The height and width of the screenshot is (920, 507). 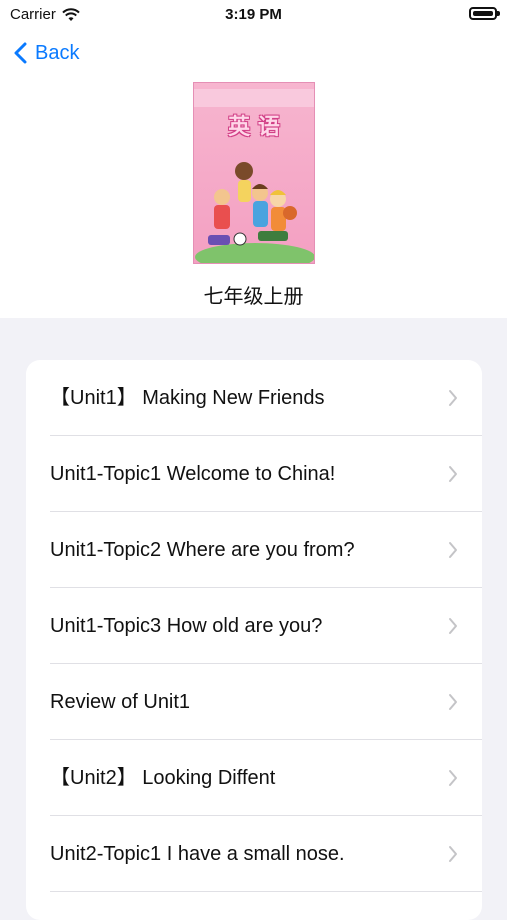 I want to click on cover-title: 英 语, so click(x=254, y=127).